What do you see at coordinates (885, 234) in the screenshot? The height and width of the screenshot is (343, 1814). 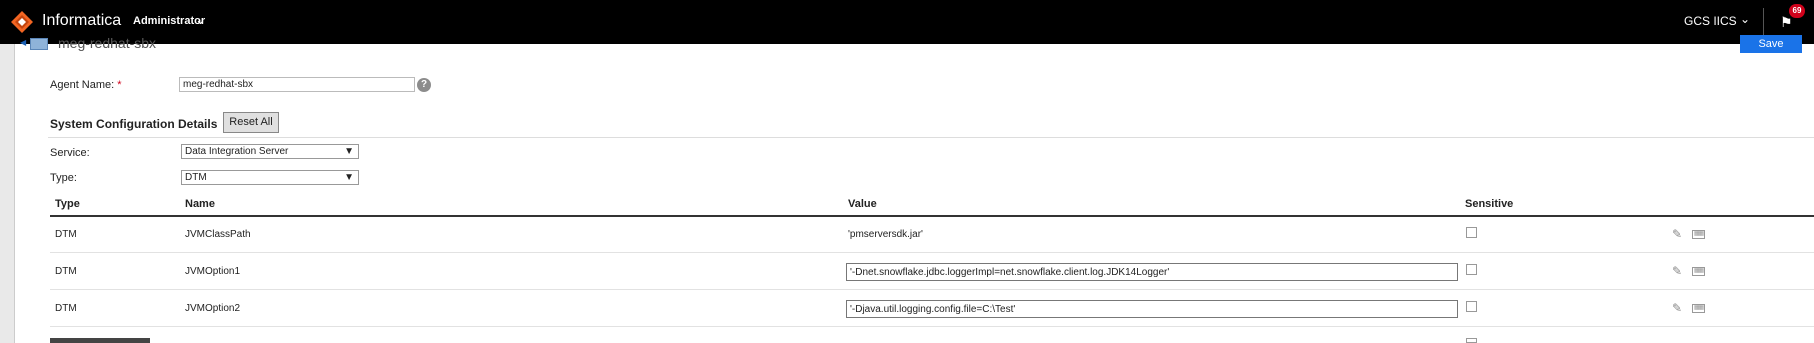 I see `table-cell-value: 'pmserversdk.jar'` at bounding box center [885, 234].